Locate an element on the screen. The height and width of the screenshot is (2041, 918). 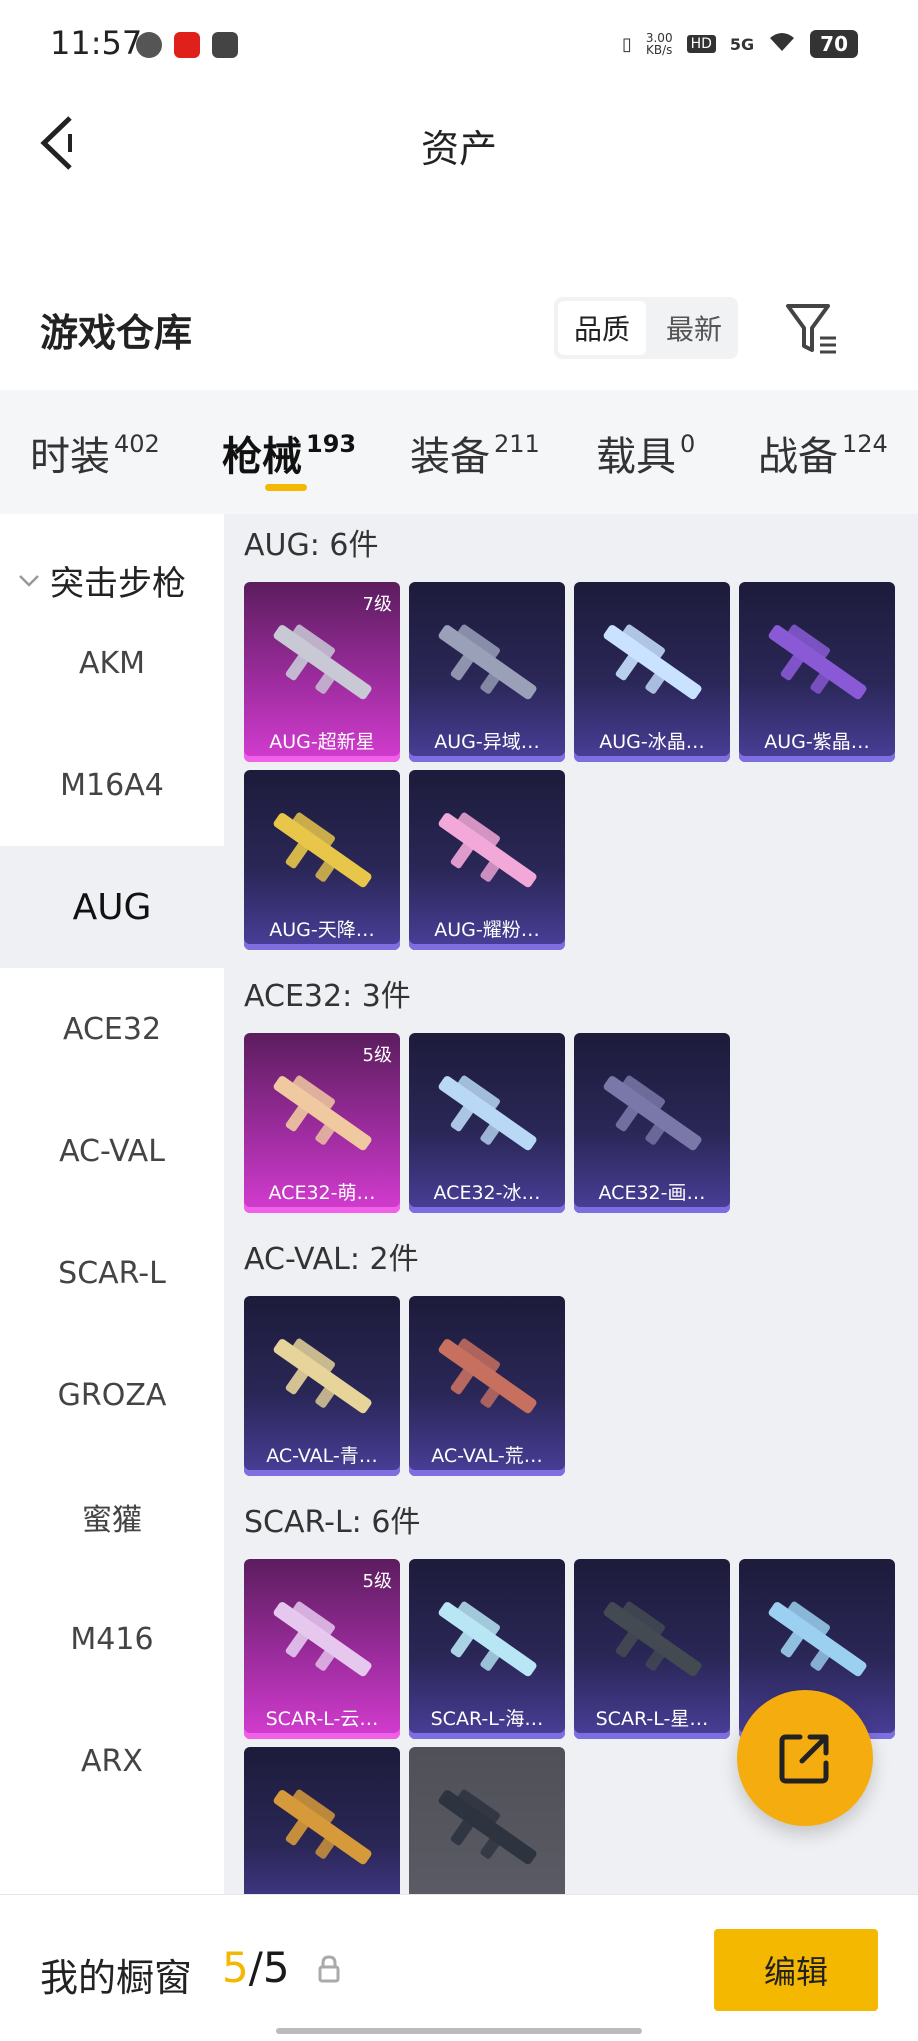
sidebar-item-ace32: ACE32 is located at coordinates (112, 1029).